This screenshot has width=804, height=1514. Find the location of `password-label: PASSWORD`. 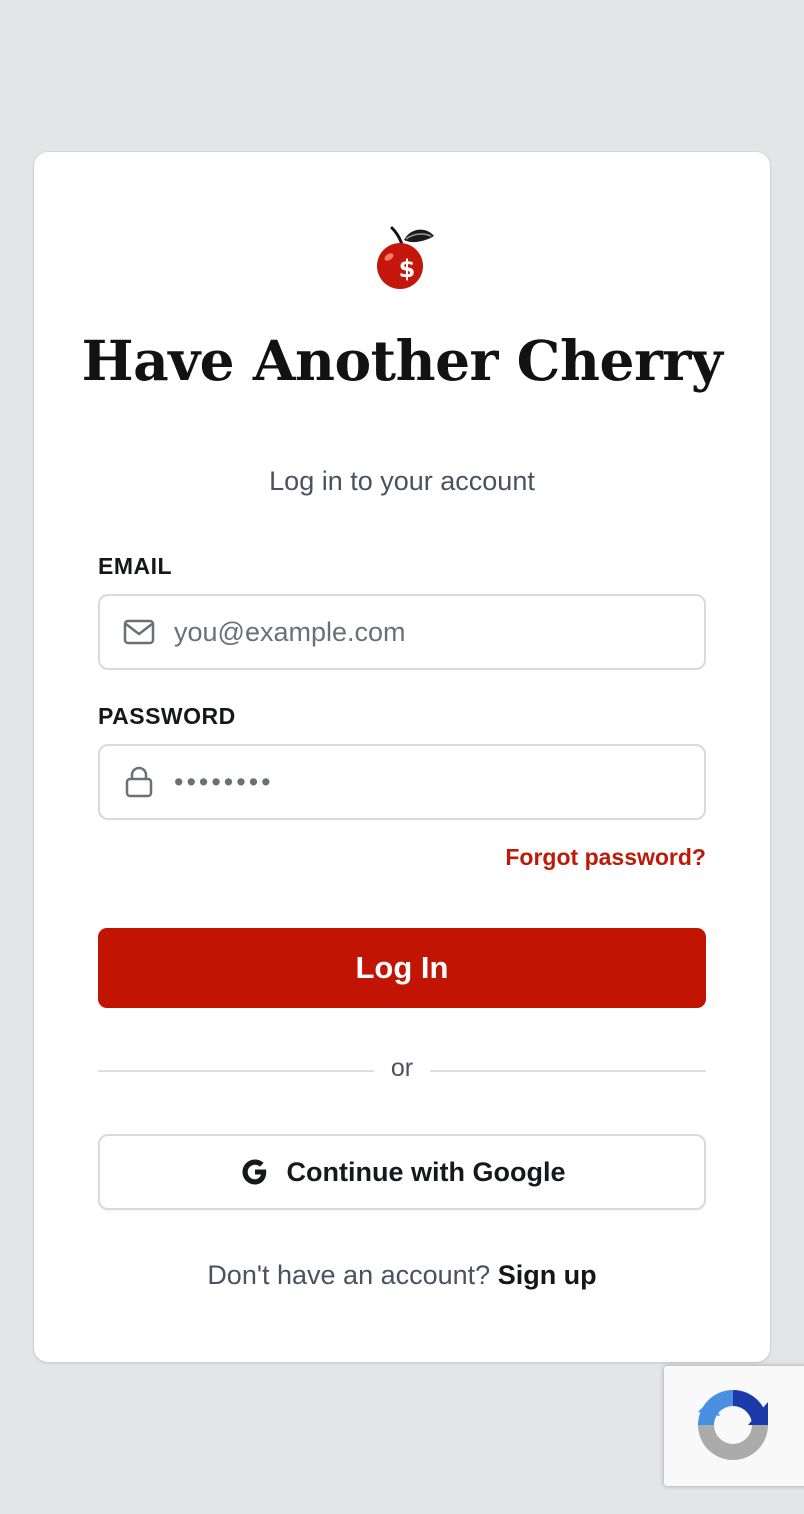

password-label: PASSWORD is located at coordinates (167, 716).